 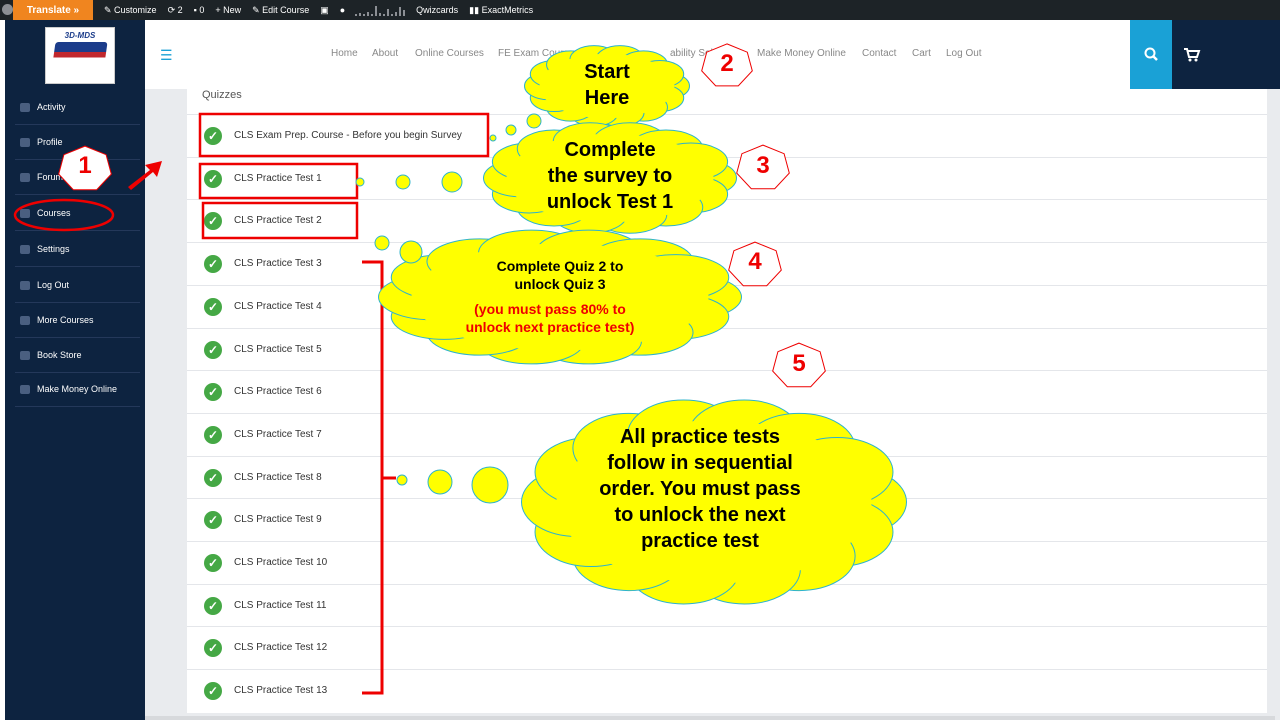 I want to click on customize-link: ✎ Customize, so click(x=130, y=10).